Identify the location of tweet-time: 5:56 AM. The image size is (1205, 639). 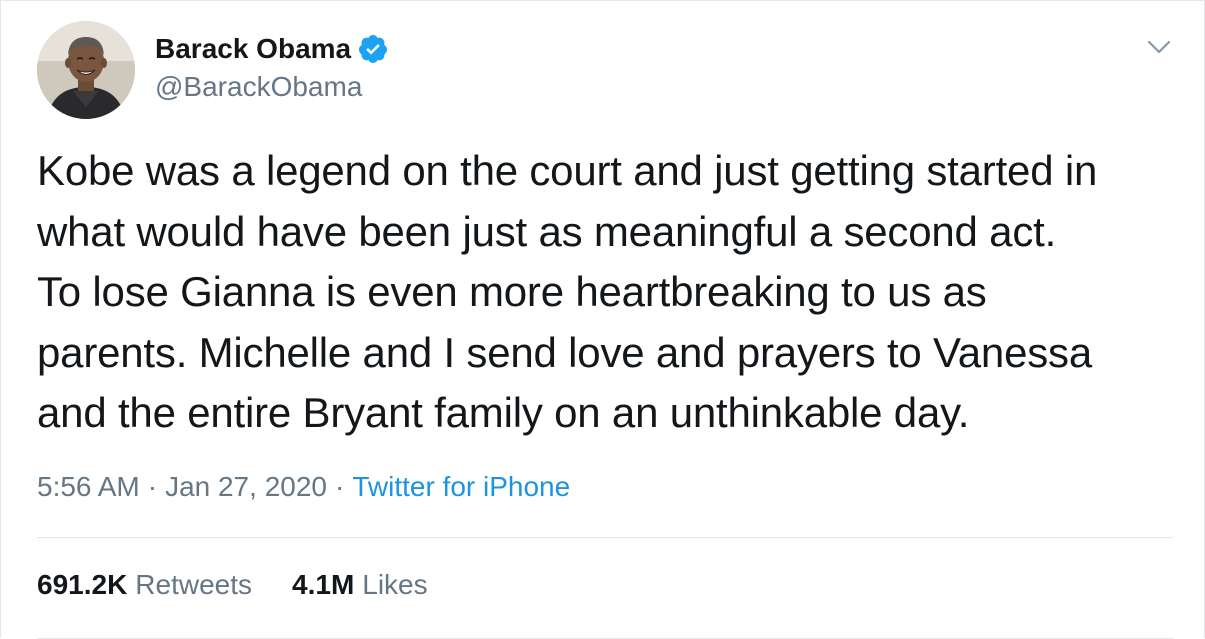
(88, 486).